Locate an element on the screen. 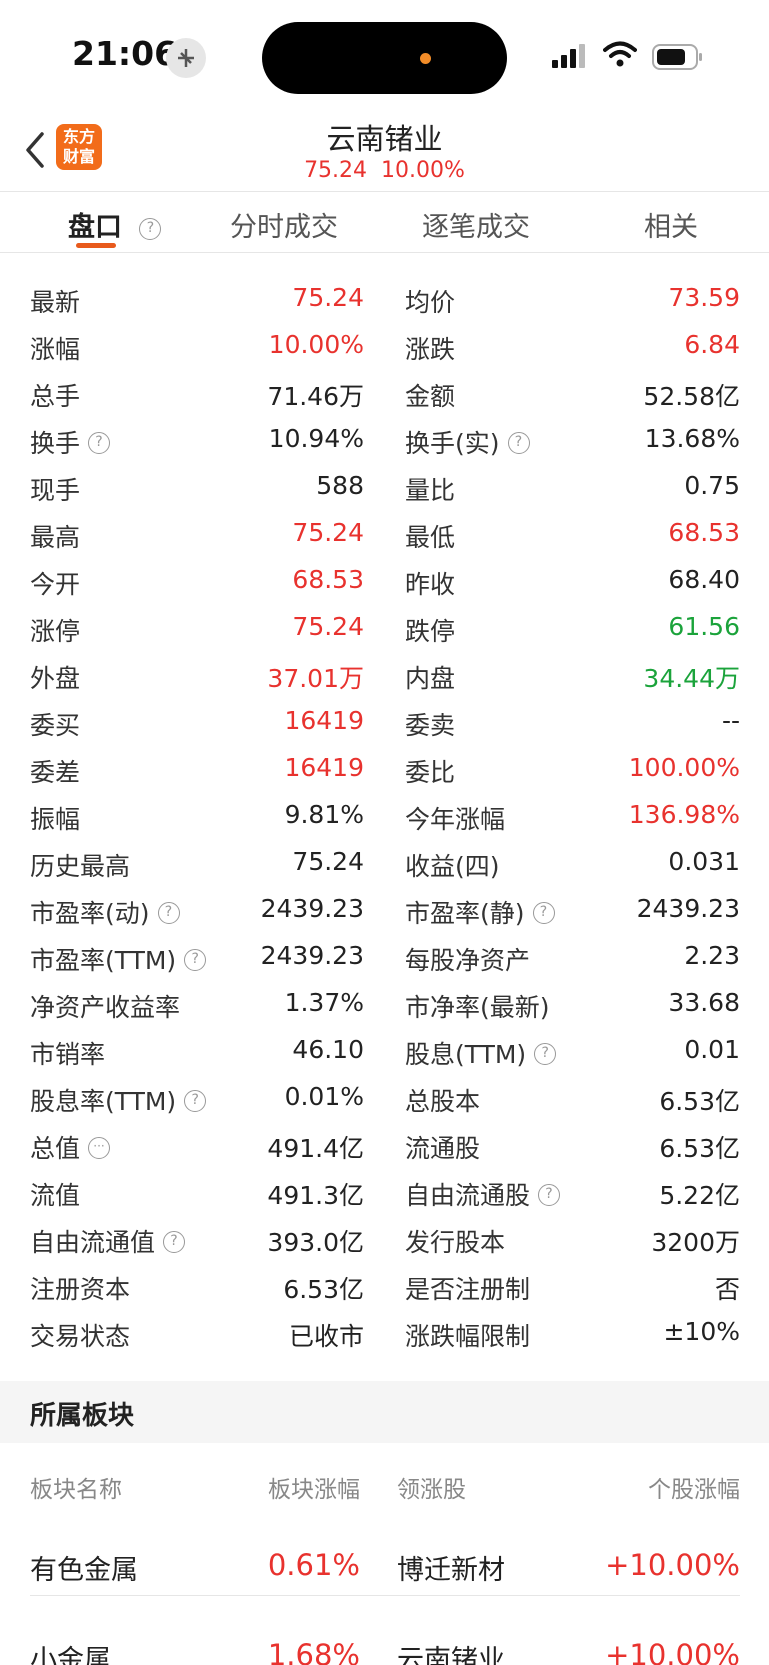  stat-value: 491.4亿 is located at coordinates (315, 1148).